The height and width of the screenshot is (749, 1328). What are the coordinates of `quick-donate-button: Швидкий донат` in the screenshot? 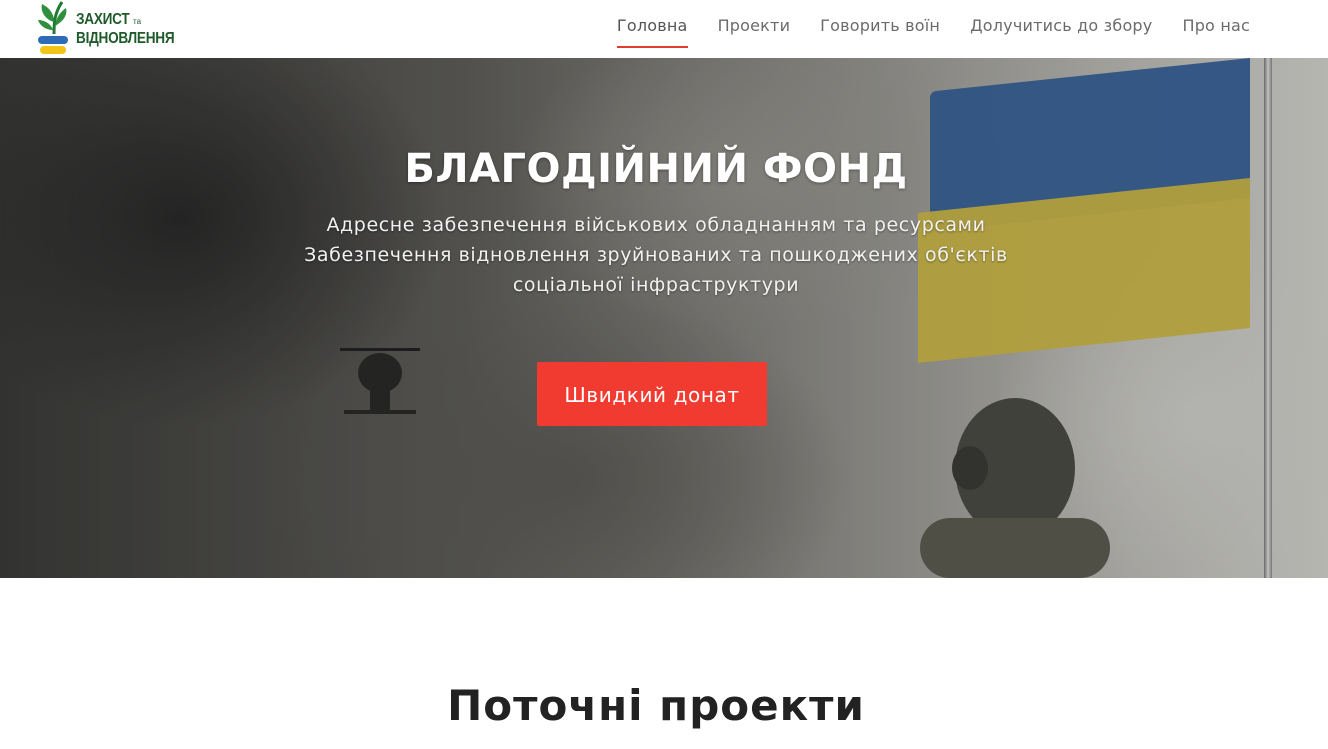 It's located at (652, 394).